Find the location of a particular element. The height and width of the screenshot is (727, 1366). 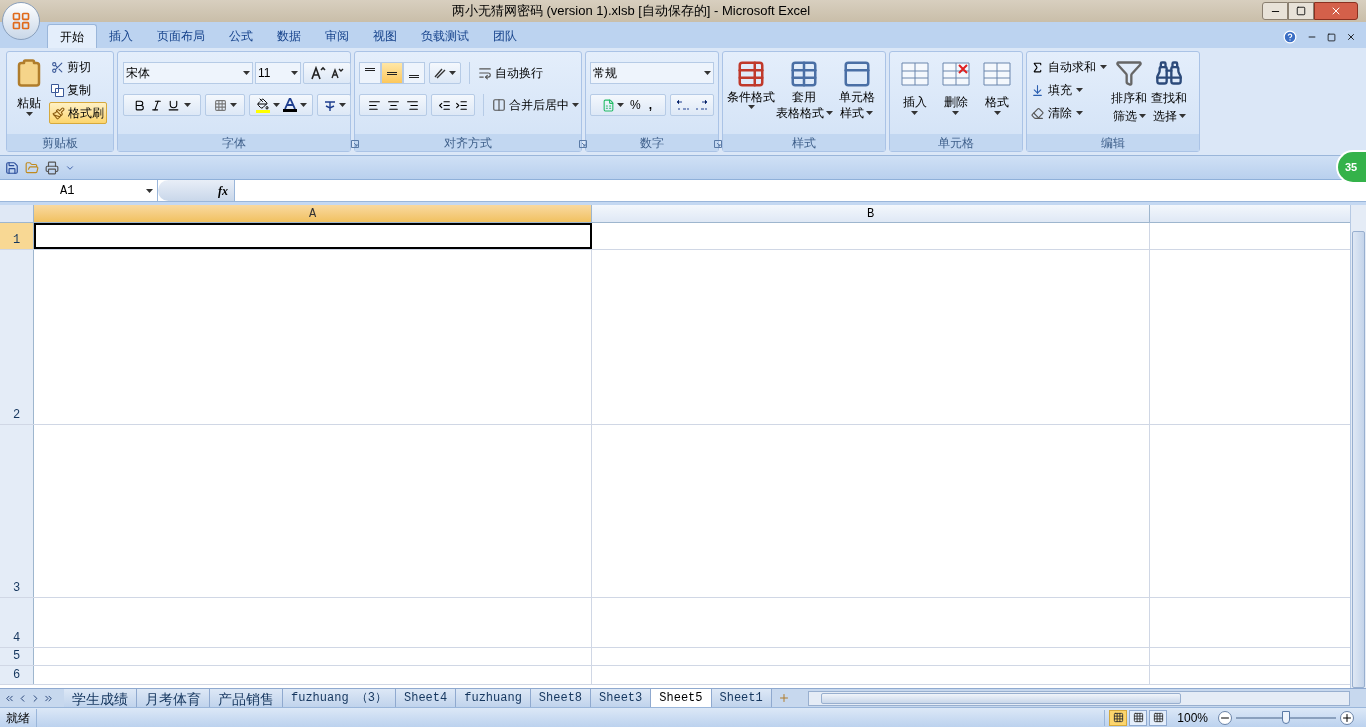

shrink-font-icon is located at coordinates (337, 73).